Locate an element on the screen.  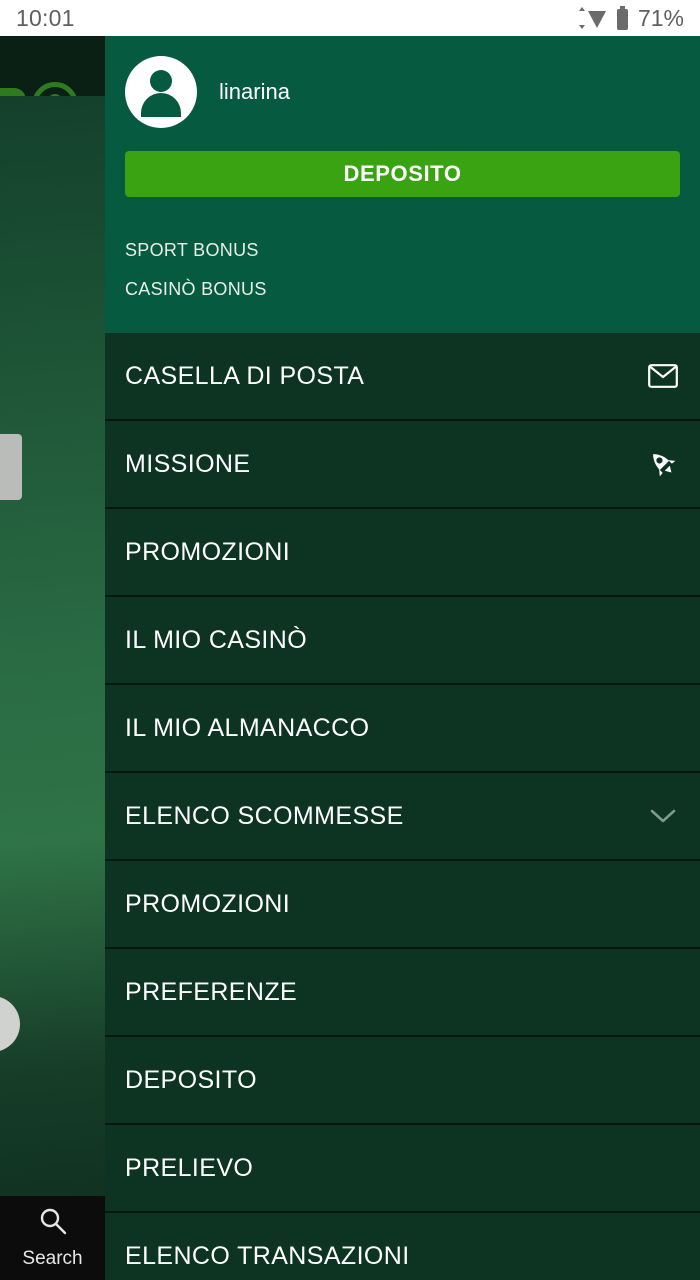
menu-item-elenco-transazioni: ELENCO TRANSAZIONI is located at coordinates (402, 1246).